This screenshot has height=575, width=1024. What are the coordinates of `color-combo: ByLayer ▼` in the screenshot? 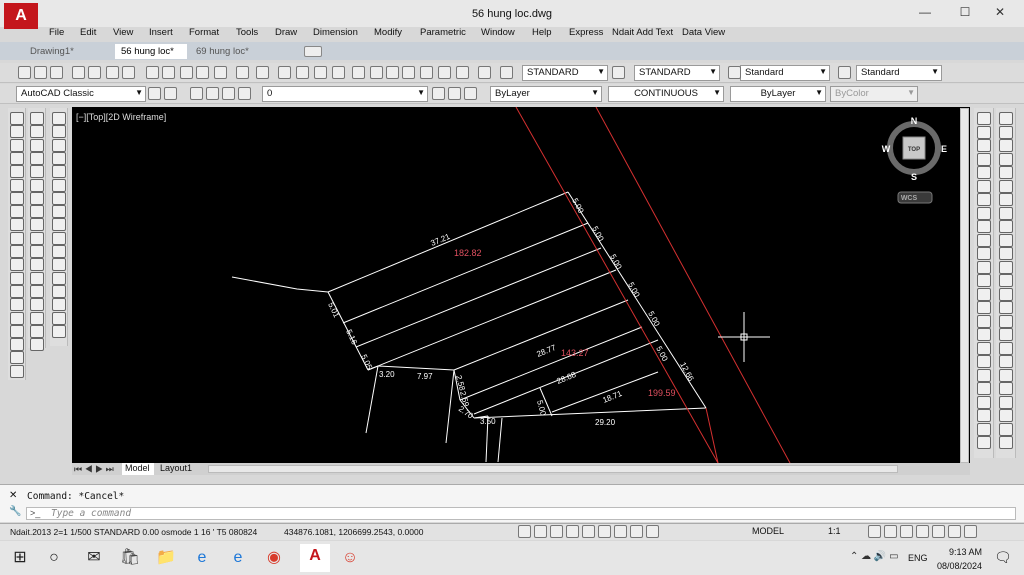 It's located at (546, 94).